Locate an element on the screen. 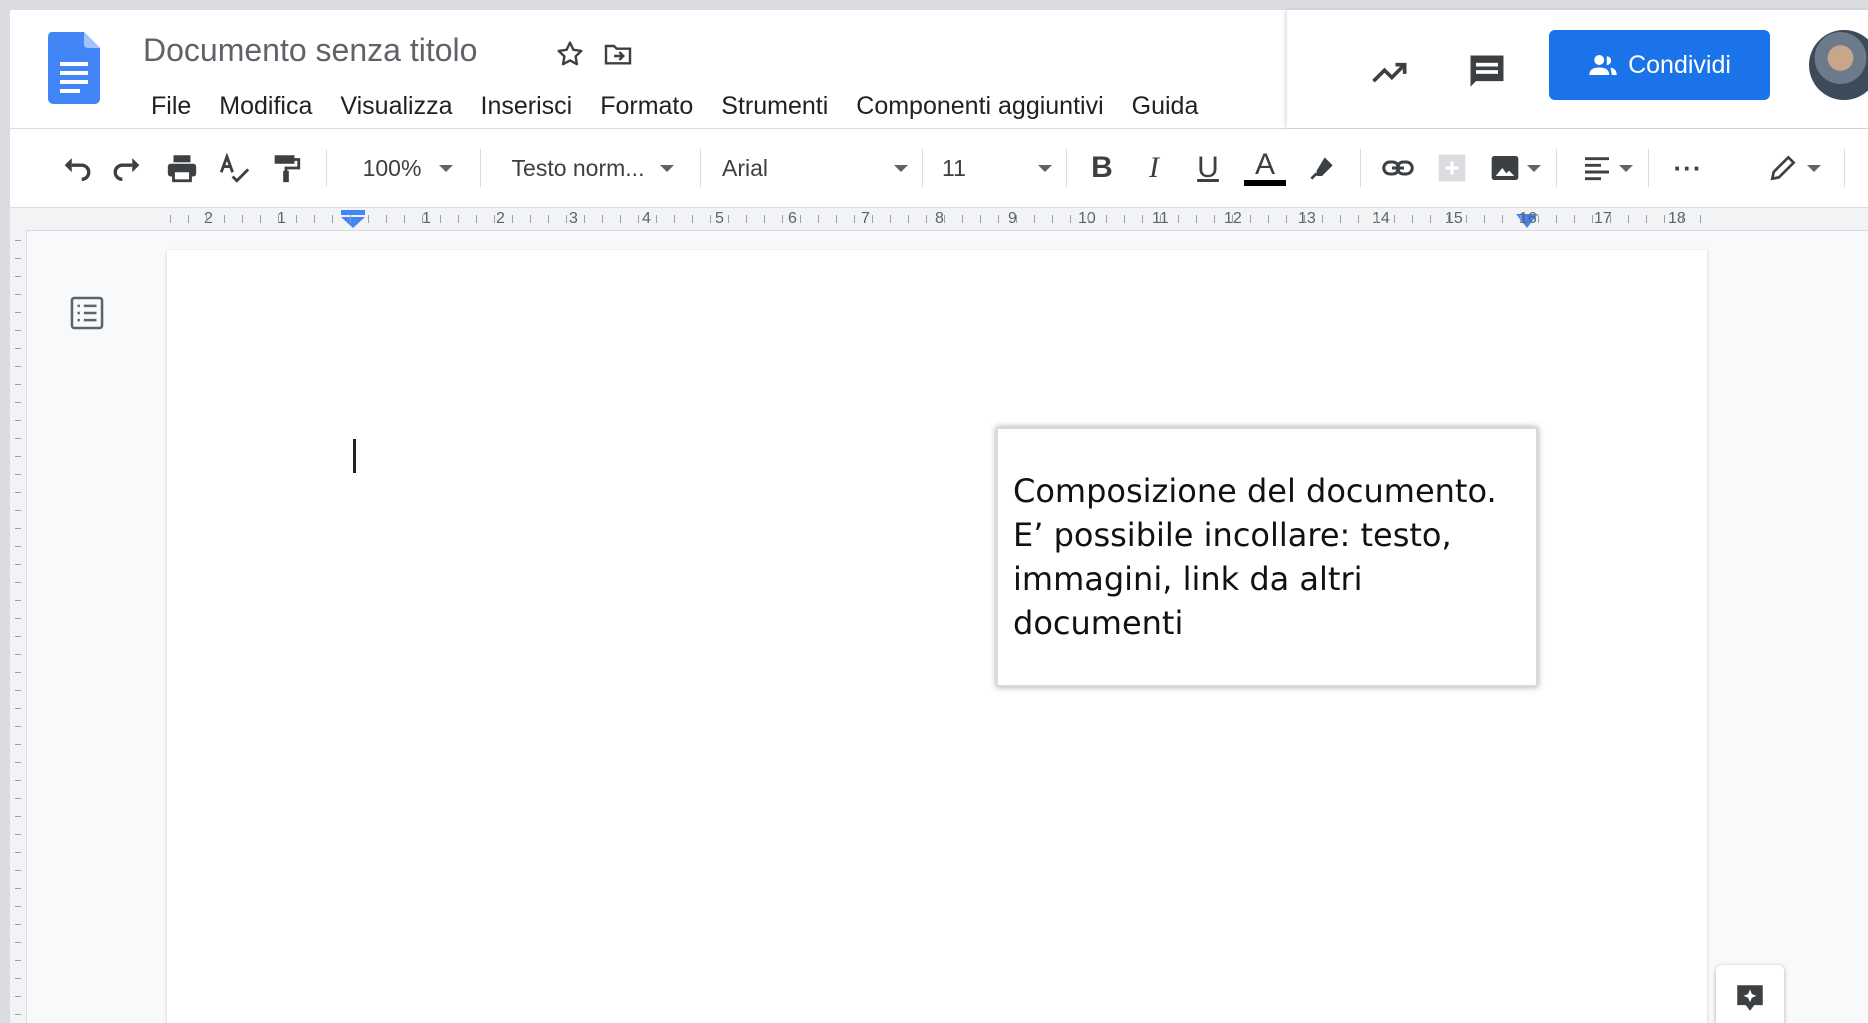  align-button is located at coordinates (1607, 168).